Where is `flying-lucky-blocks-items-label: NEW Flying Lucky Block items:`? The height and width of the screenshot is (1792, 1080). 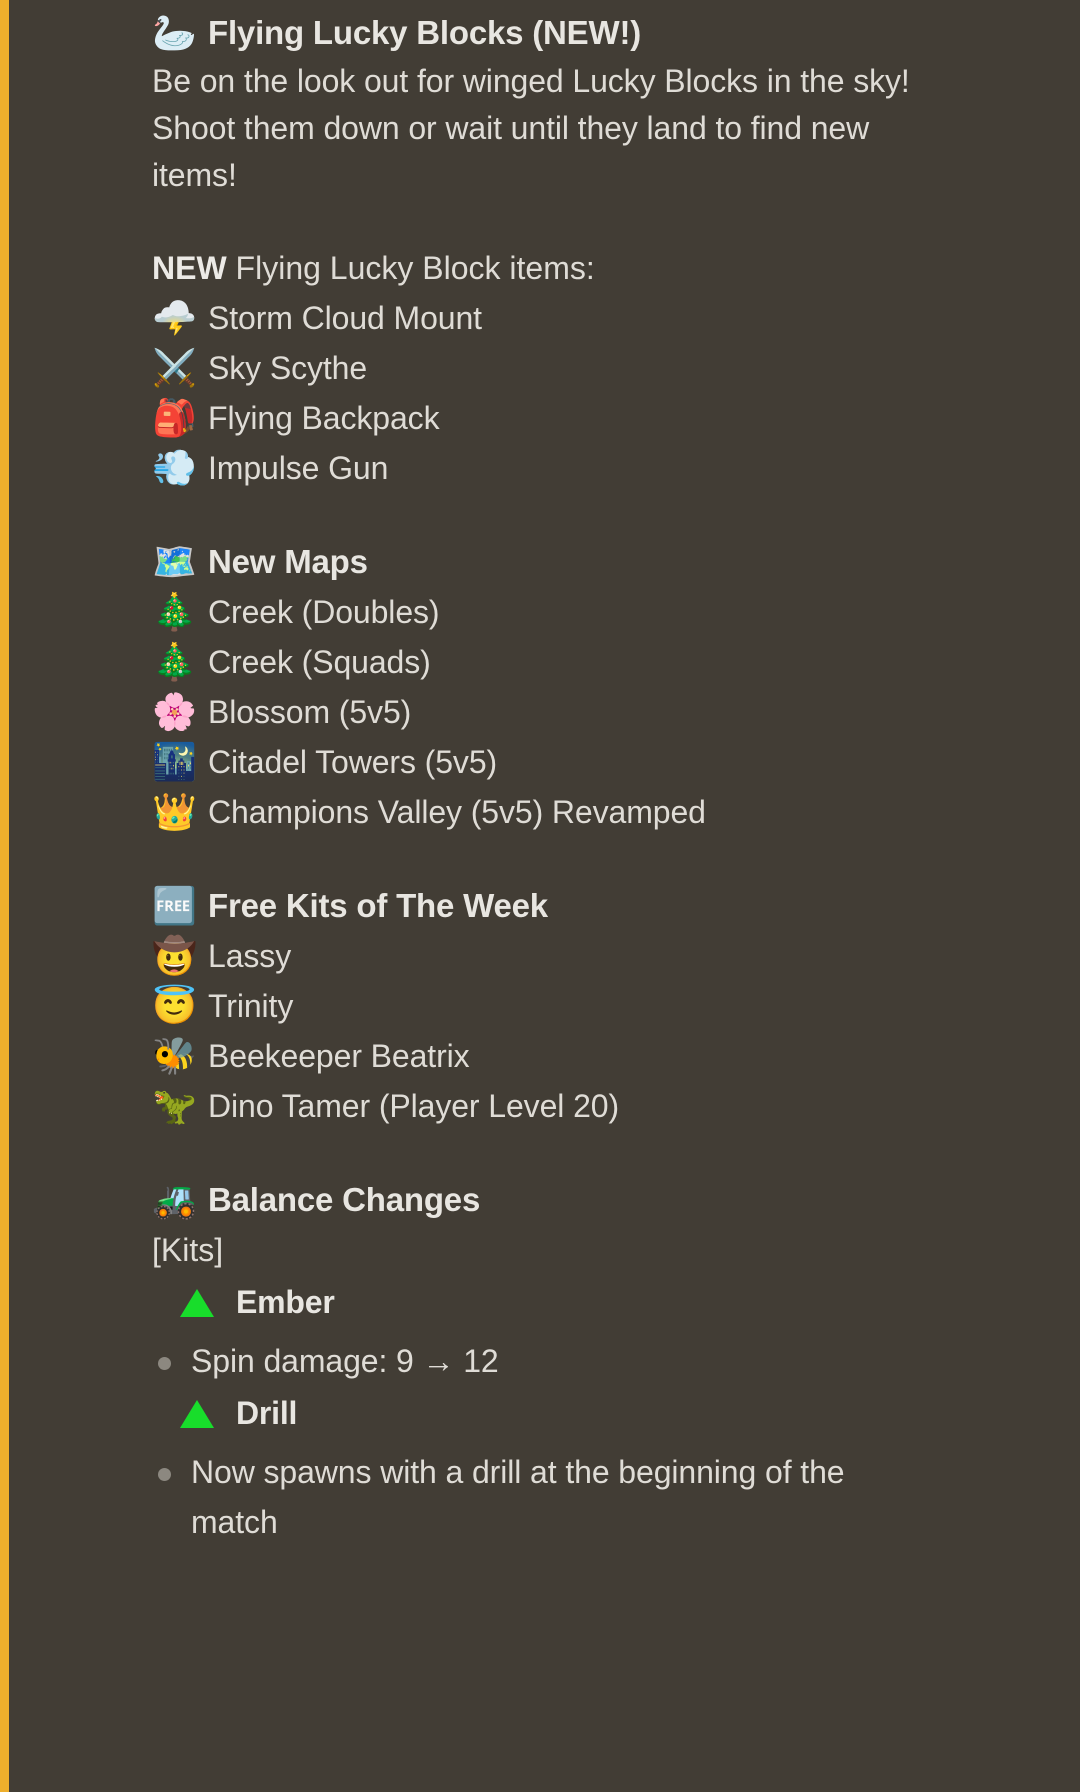 flying-lucky-blocks-items-label: NEW Flying Lucky Block items: is located at coordinates (604, 268).